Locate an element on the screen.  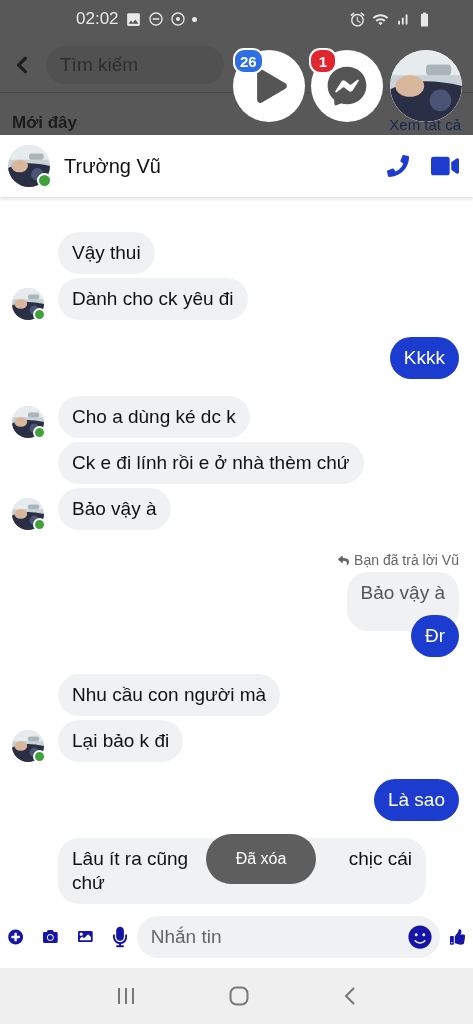
image-icon is located at coordinates (133, 19).